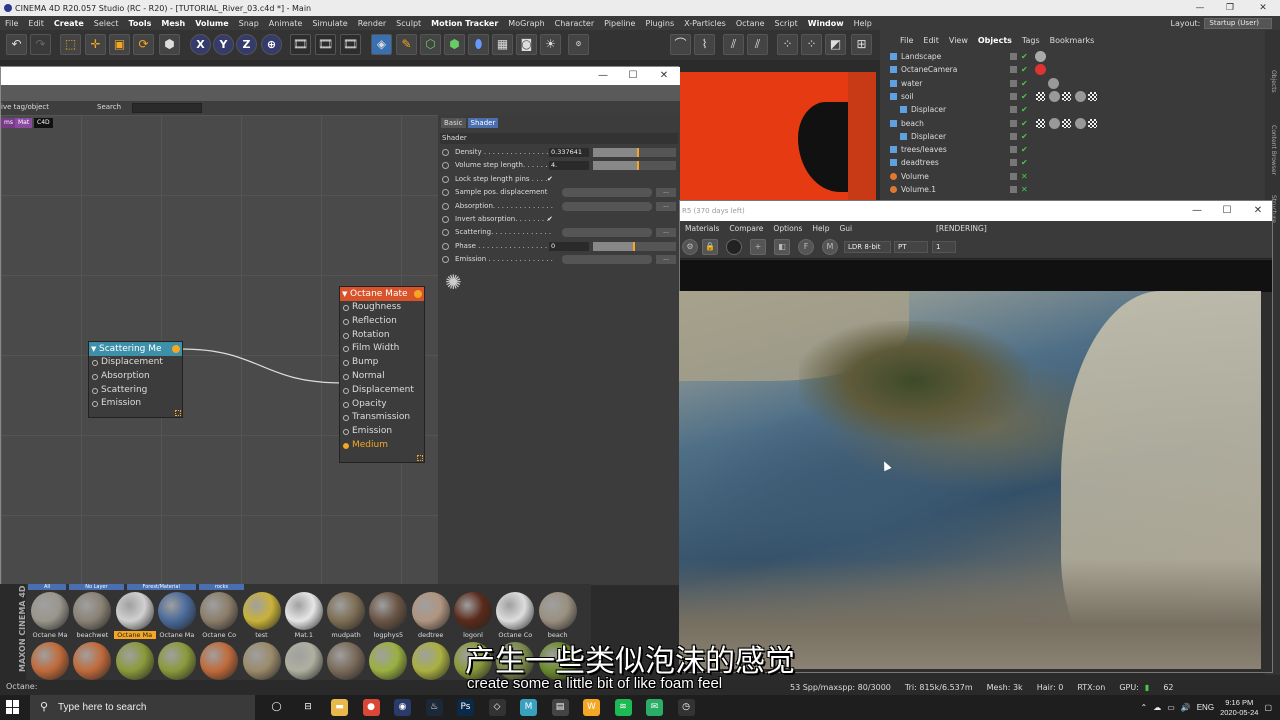 The image size is (1280, 720). I want to click on material-label: logphys5, so click(388, 635).